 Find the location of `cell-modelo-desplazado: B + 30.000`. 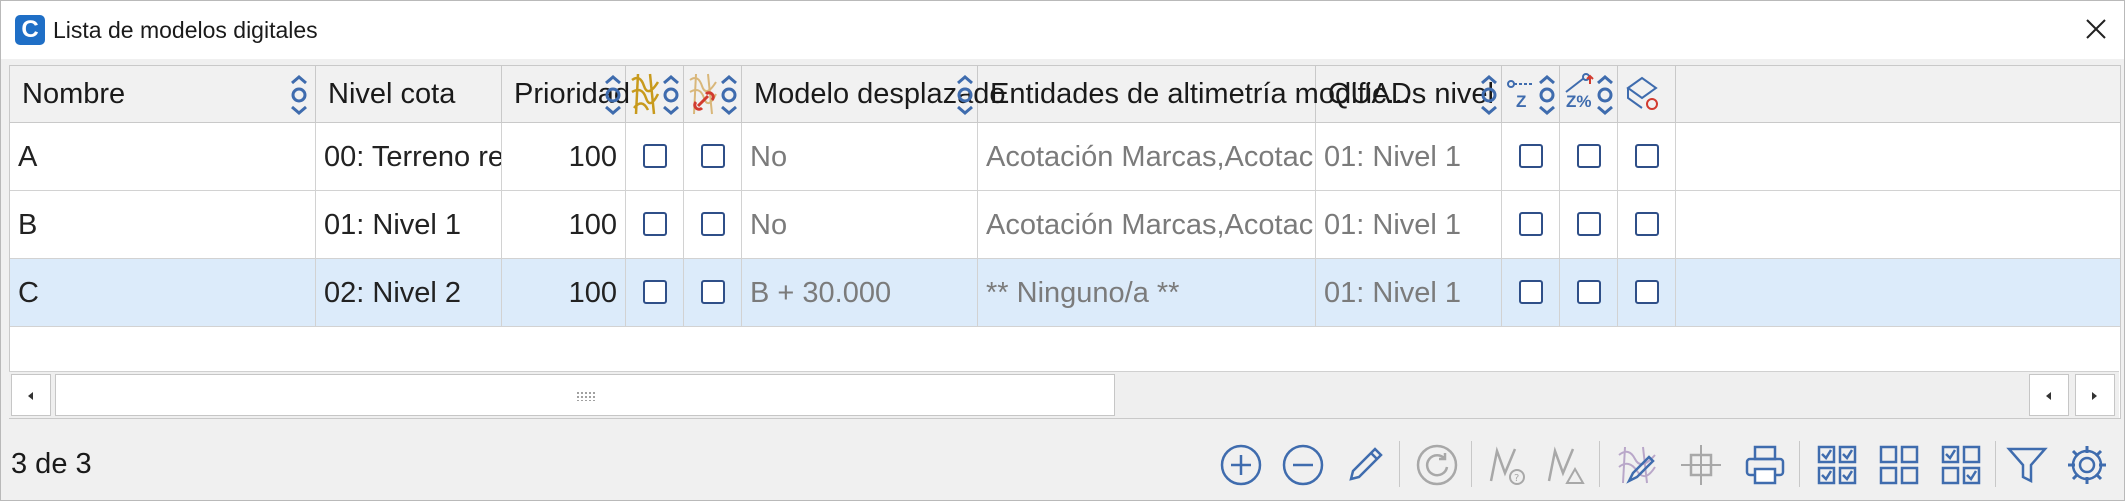

cell-modelo-desplazado: B + 30.000 is located at coordinates (860, 293).